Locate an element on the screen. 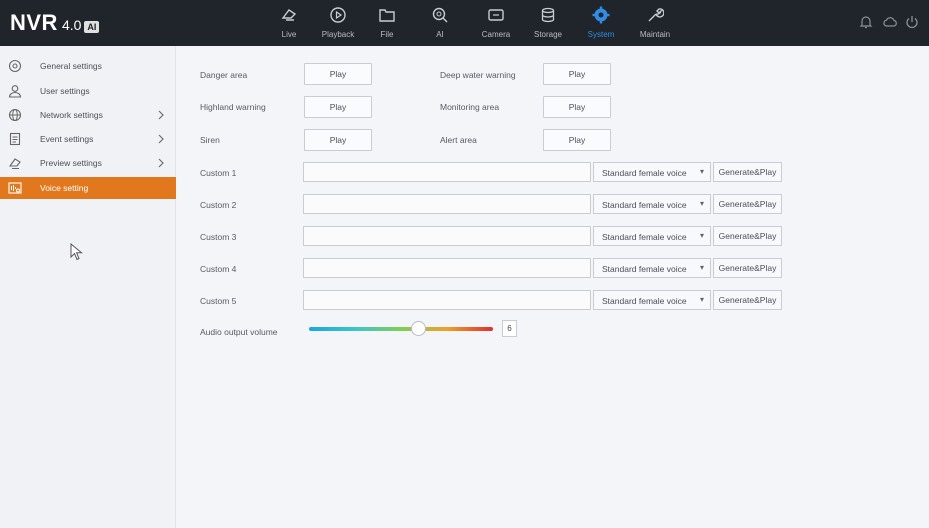 The image size is (929, 528). sidebar-item-general-settings: General settings is located at coordinates (88, 66).